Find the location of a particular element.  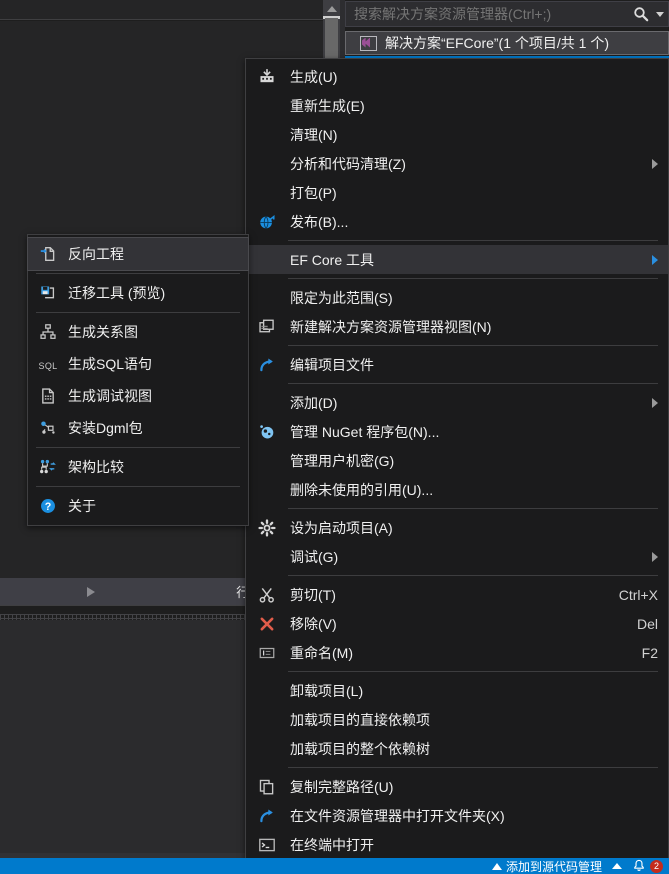

menu-item-23: 移除(V) Del is located at coordinates (457, 623).